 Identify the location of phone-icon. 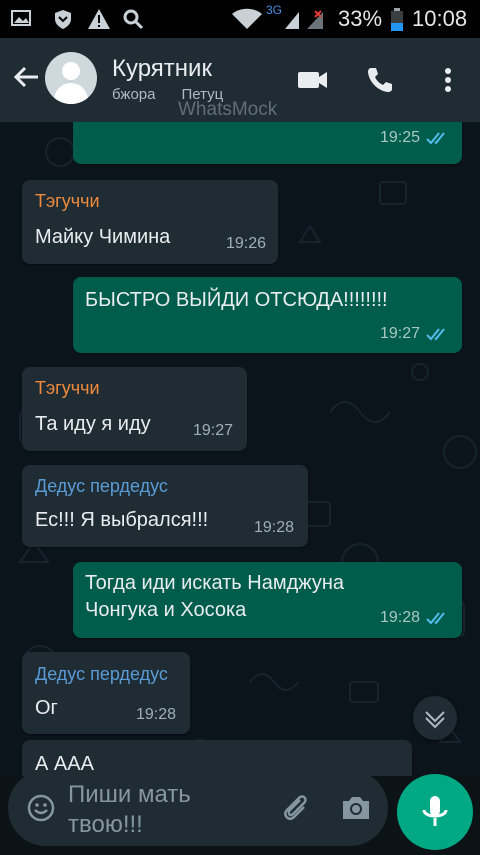
(380, 80).